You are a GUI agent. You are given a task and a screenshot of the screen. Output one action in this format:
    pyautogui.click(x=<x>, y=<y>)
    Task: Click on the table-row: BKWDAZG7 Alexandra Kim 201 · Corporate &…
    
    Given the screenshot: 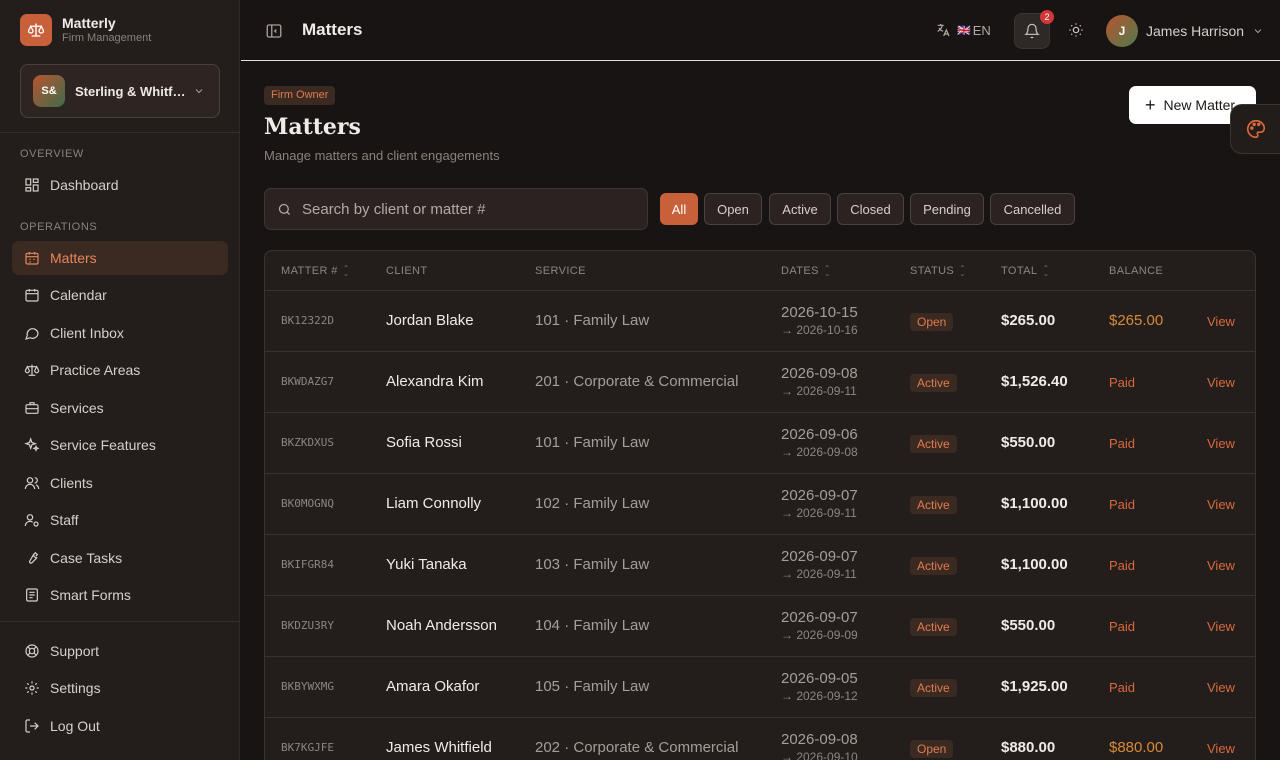 What is the action you would take?
    pyautogui.click(x=760, y=382)
    